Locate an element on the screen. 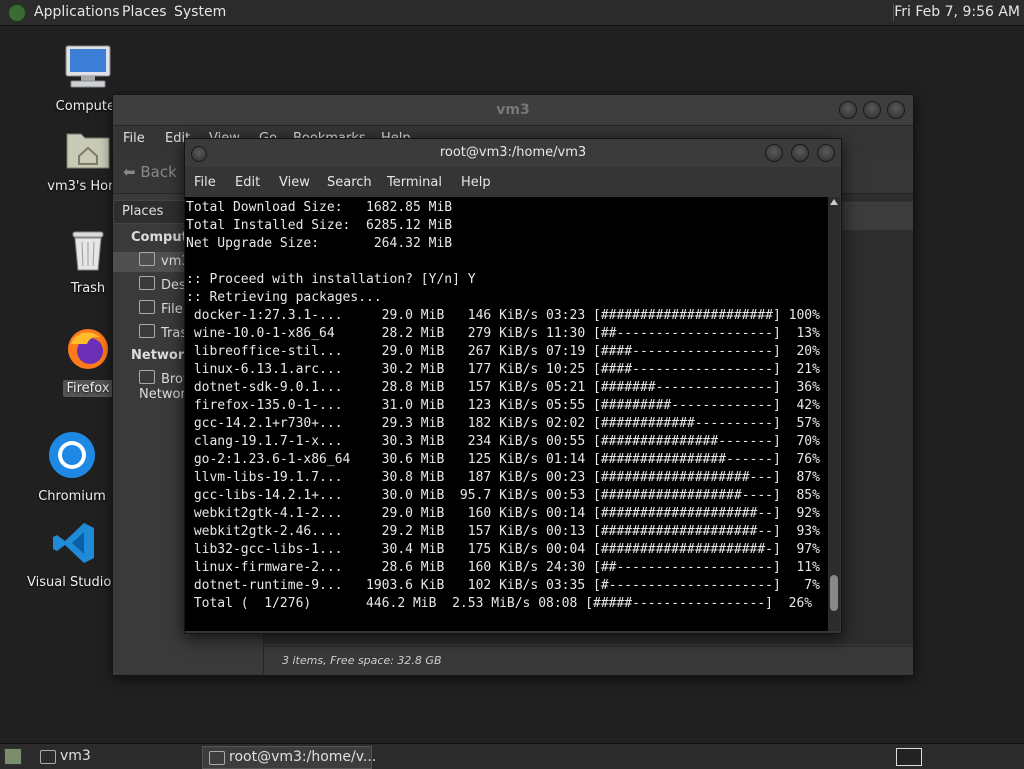 The height and width of the screenshot is (769, 1024). home-icon is located at coordinates (147, 259).